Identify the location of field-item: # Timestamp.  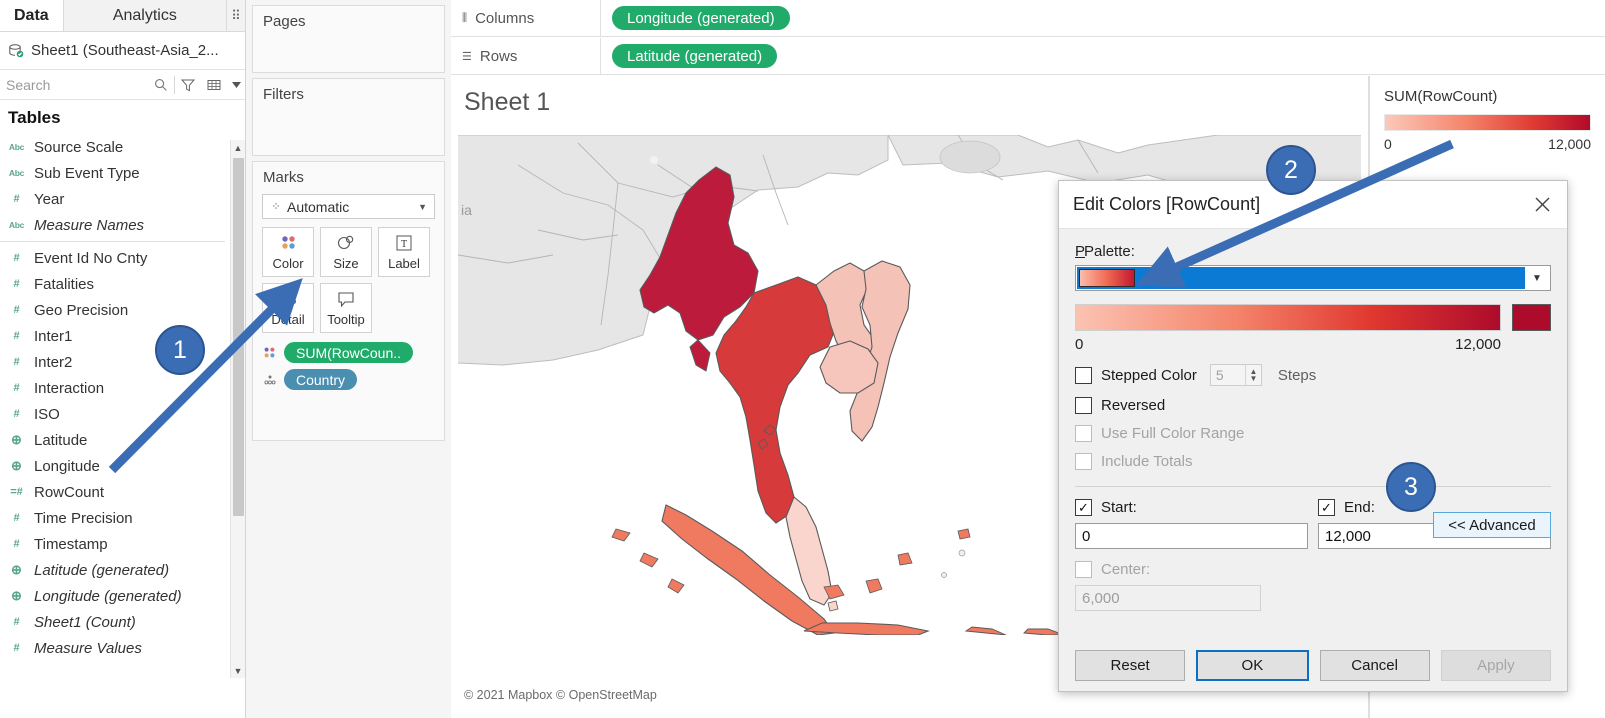
(116, 544).